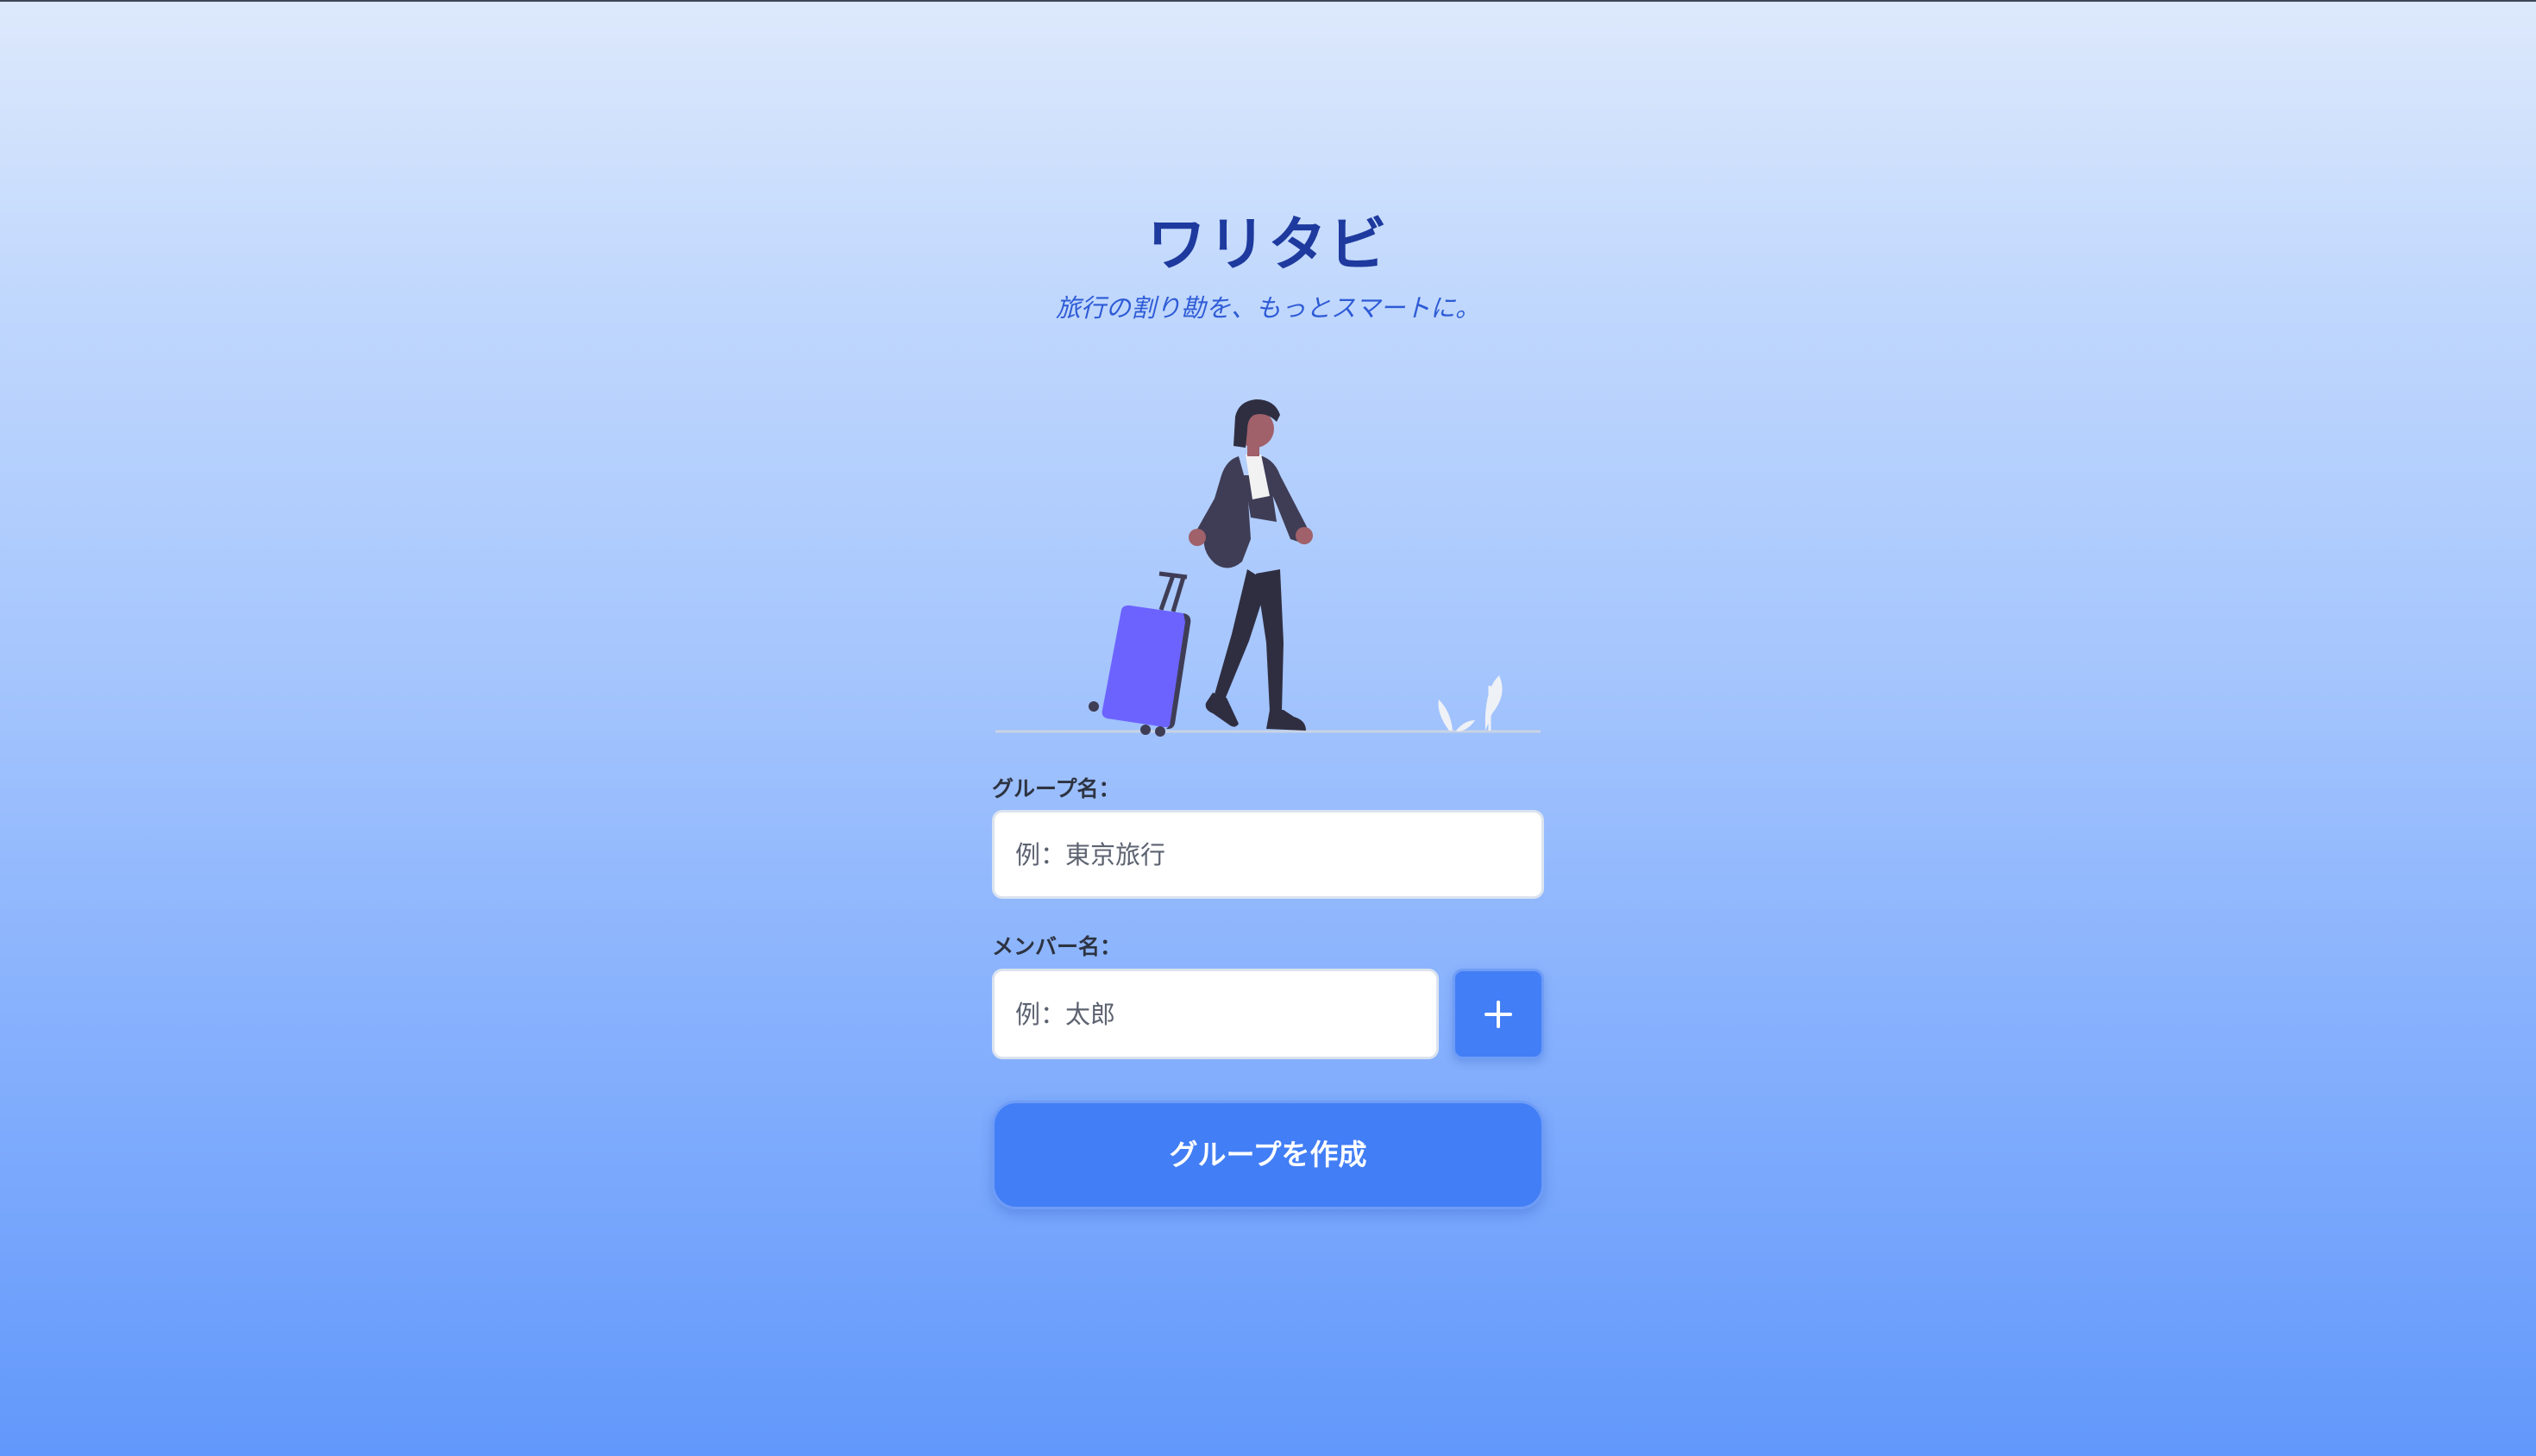 The height and width of the screenshot is (1456, 2536). Describe the element at coordinates (1267, 245) in the screenshot. I see `app-title: ワリタビ` at that location.